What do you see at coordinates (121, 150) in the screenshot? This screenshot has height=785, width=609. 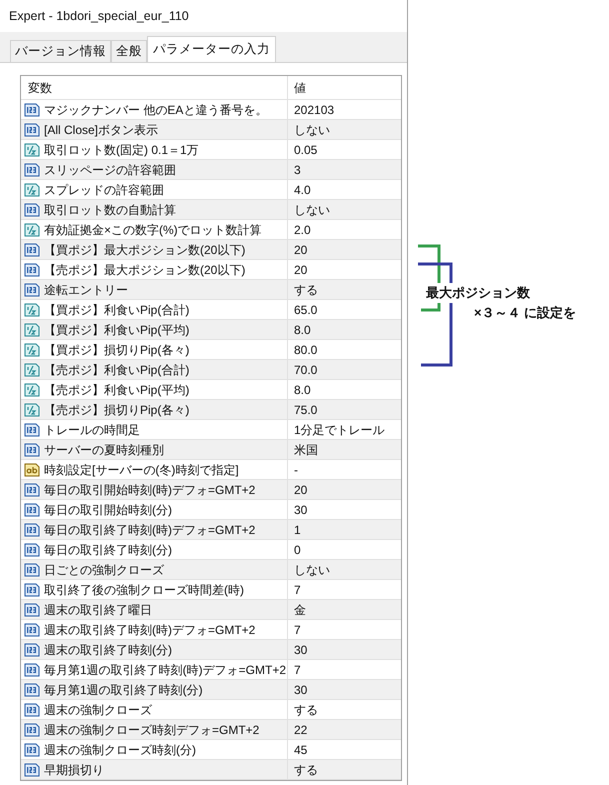 I see `parameter-name: 取引ロット数(固定) 0.1＝1万` at bounding box center [121, 150].